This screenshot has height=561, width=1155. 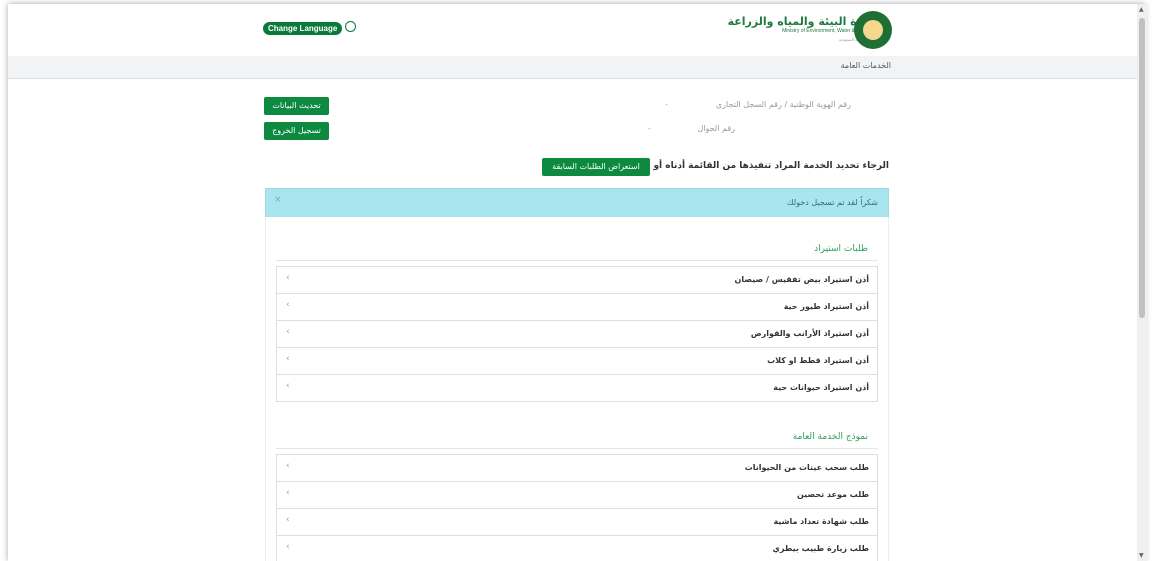 What do you see at coordinates (826, 306) in the screenshot?
I see `item-label: أذن استيراد طيور حية` at bounding box center [826, 306].